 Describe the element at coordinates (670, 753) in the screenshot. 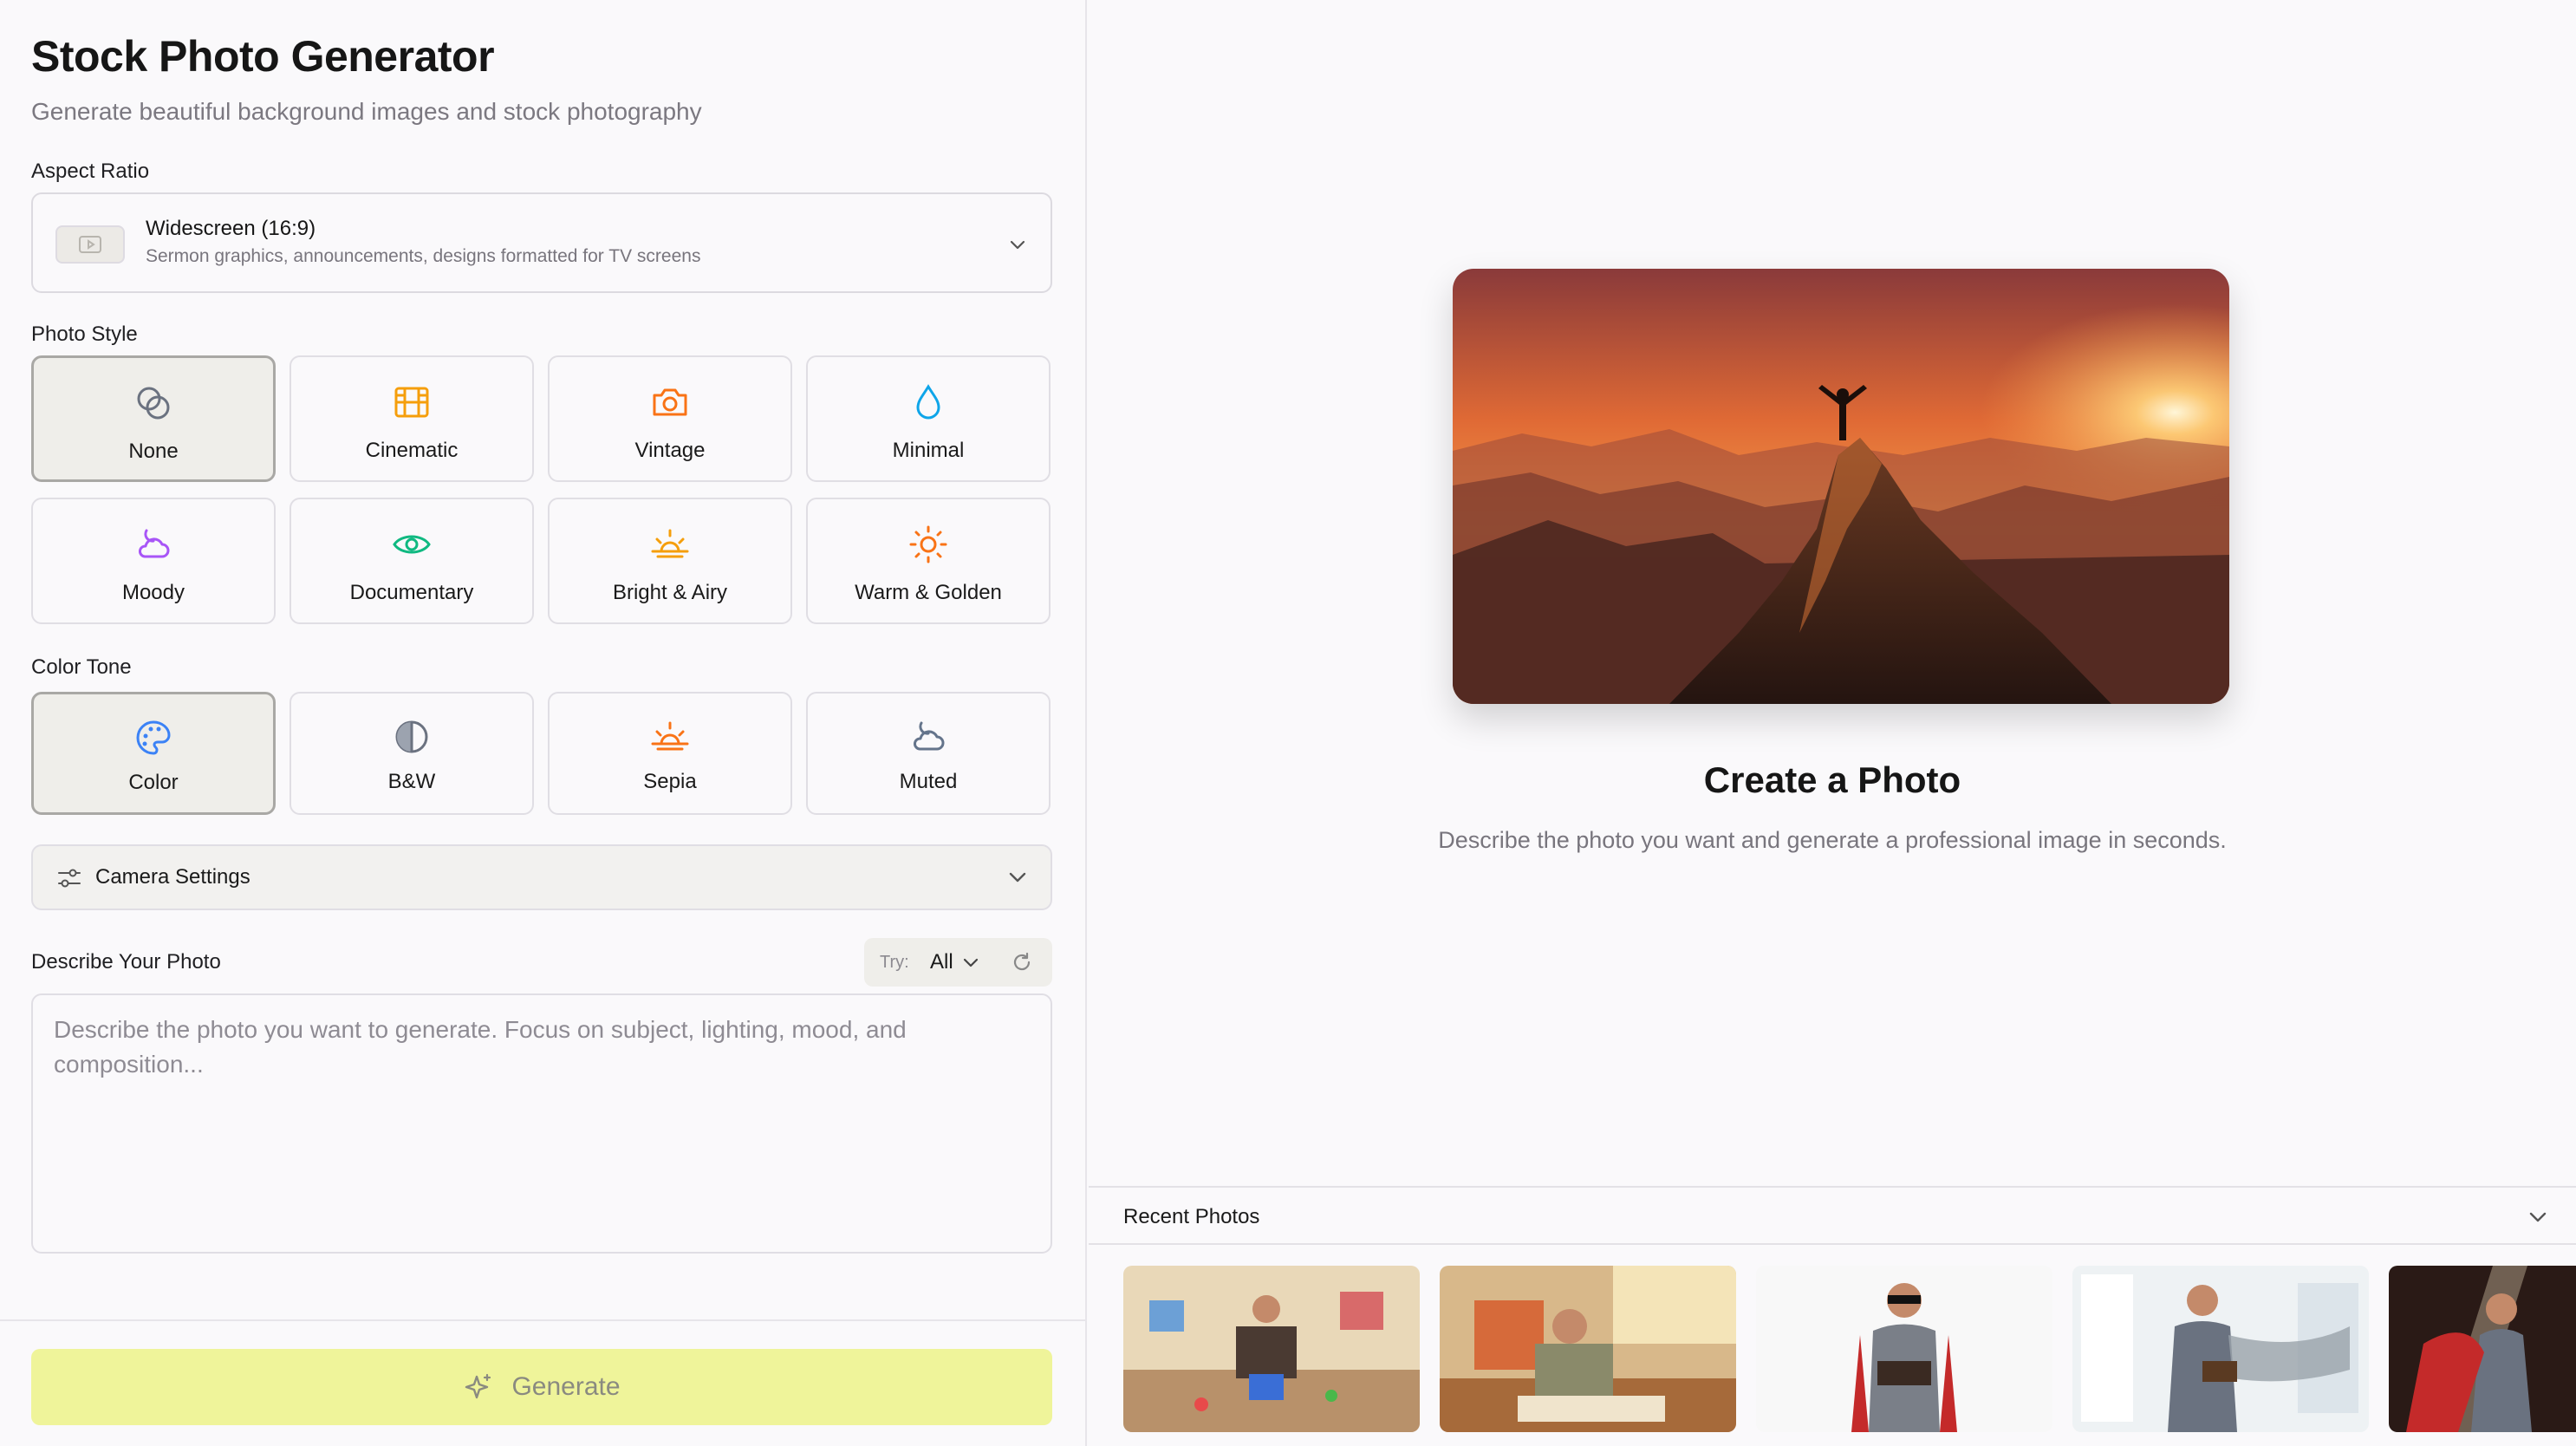

I see `tone-sepia: Sepia` at that location.